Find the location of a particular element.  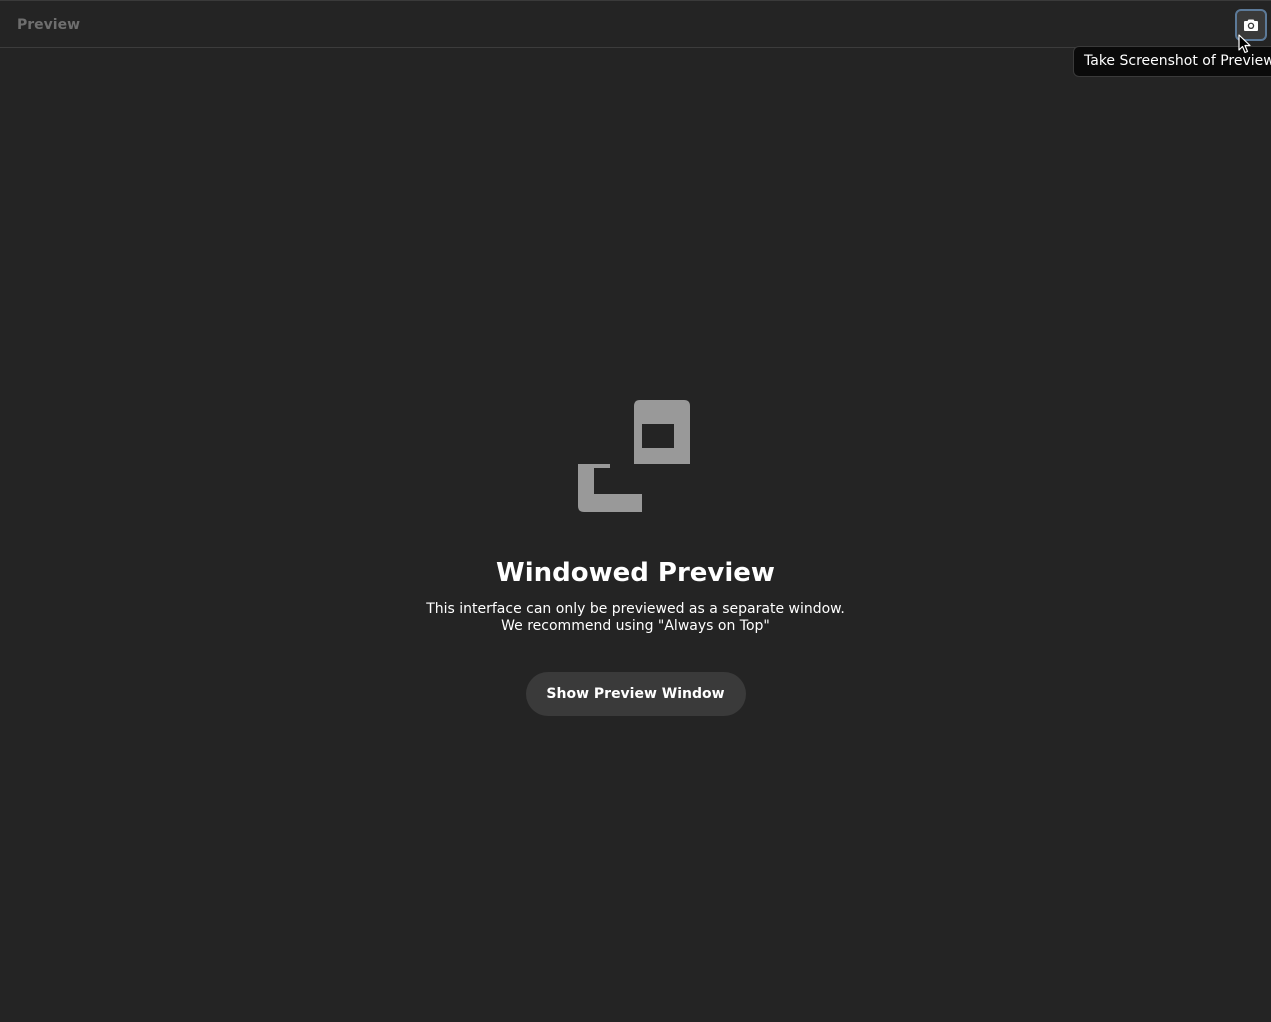

camera-icon is located at coordinates (1251, 25).